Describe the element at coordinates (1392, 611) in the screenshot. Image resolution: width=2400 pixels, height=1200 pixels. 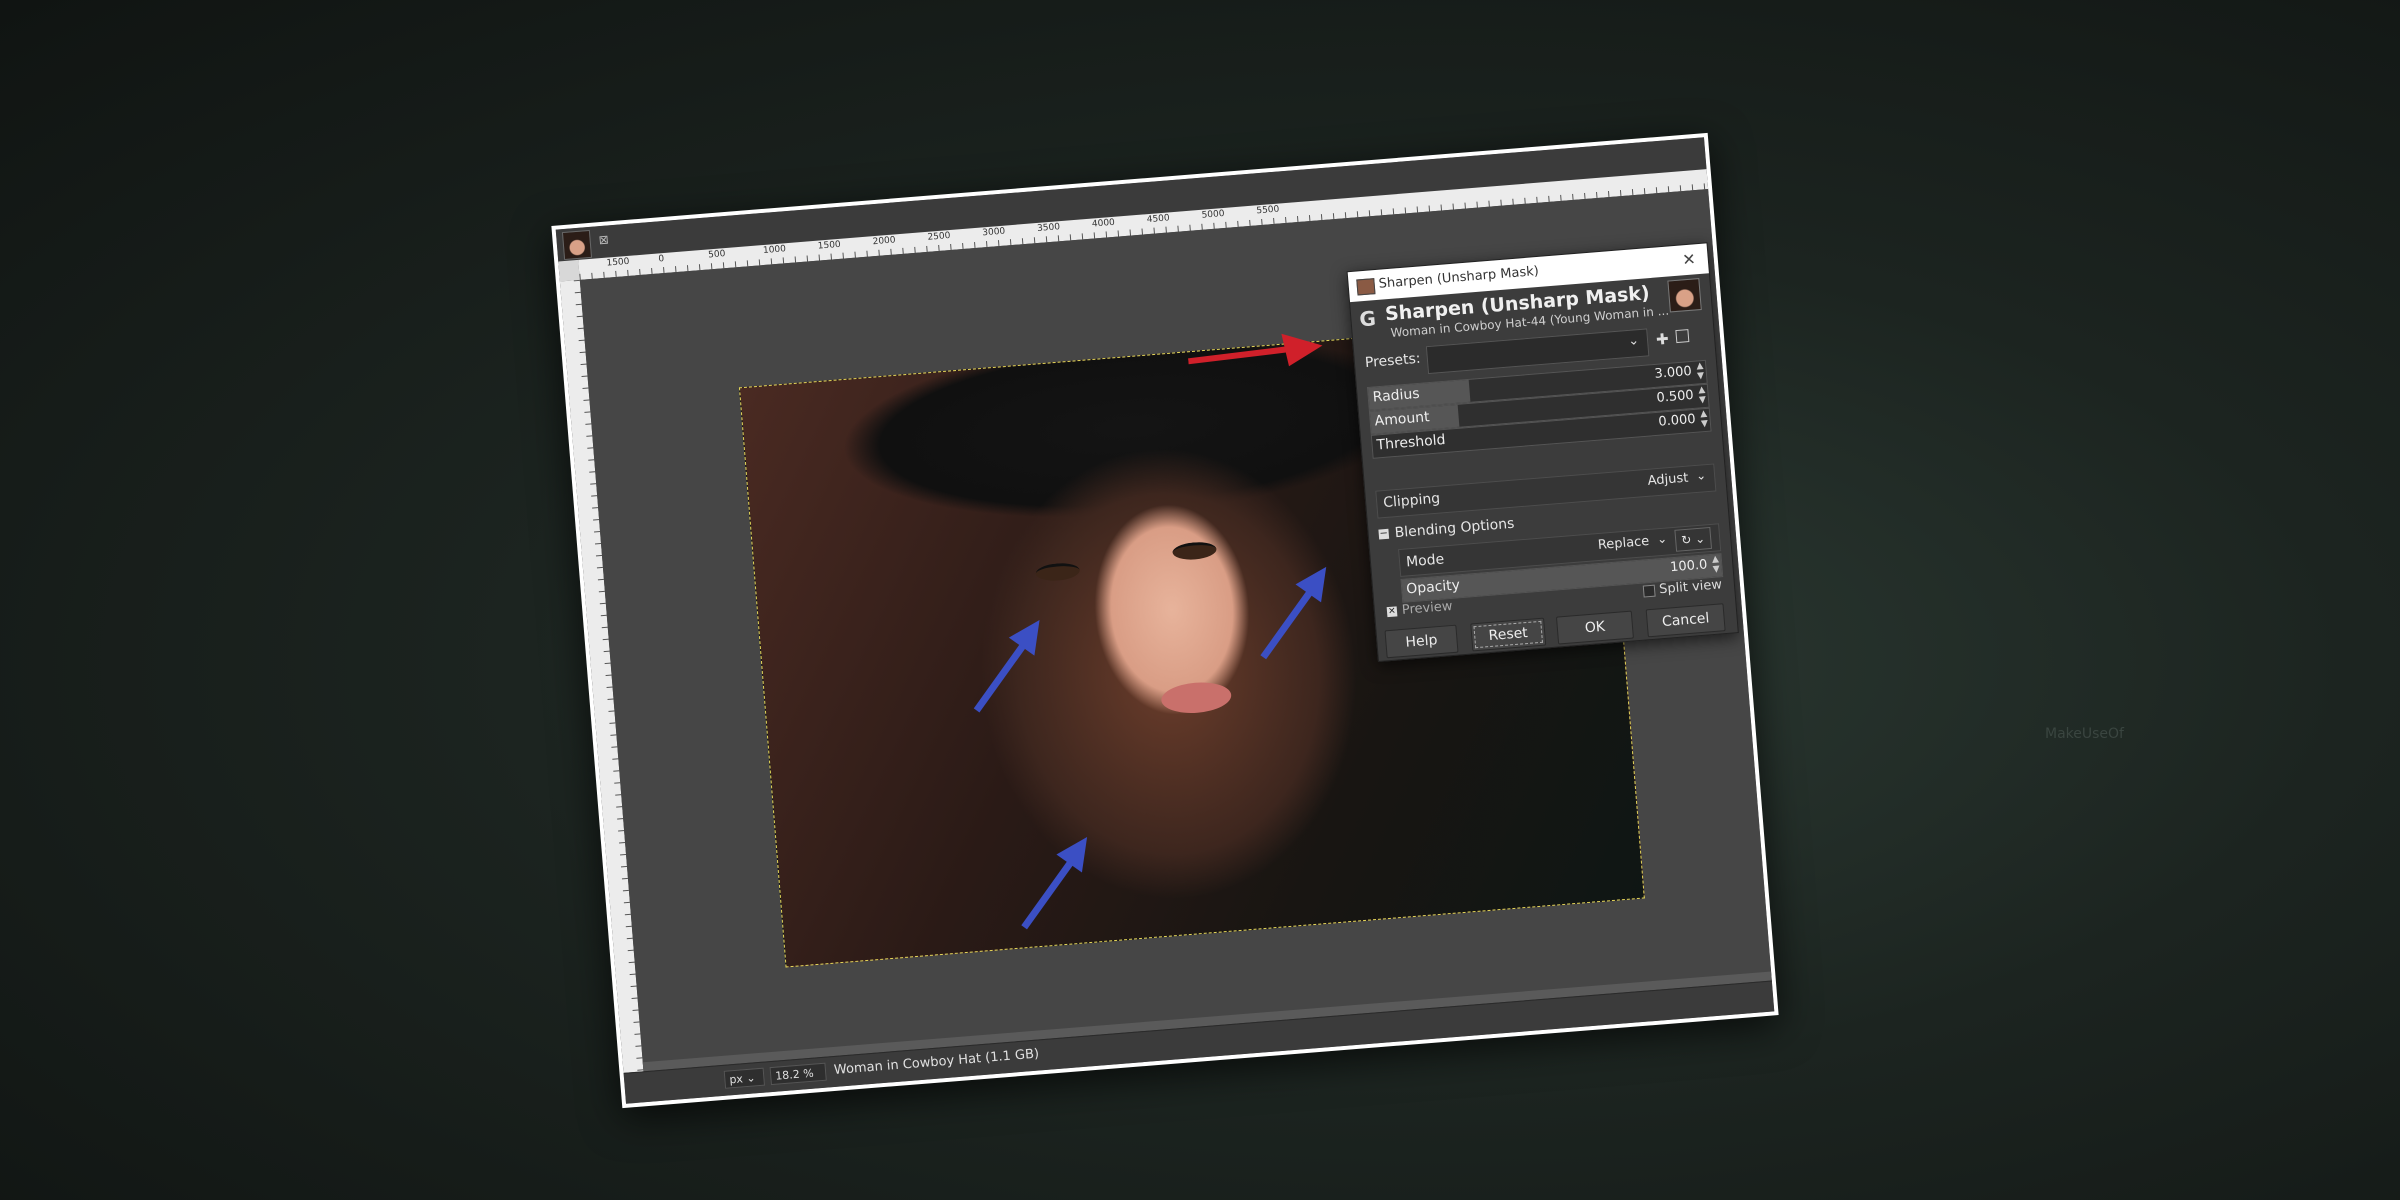
I see `preview-checkbox: ✕` at that location.